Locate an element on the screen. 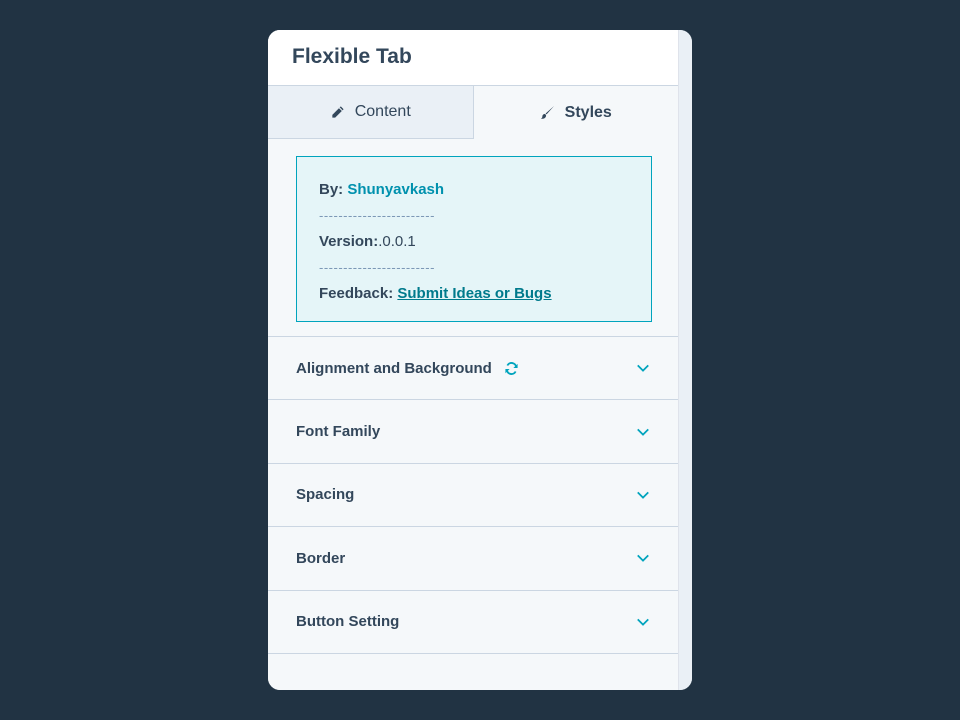 This screenshot has height=720, width=960. section-label: Alignment and Background is located at coordinates (394, 368).